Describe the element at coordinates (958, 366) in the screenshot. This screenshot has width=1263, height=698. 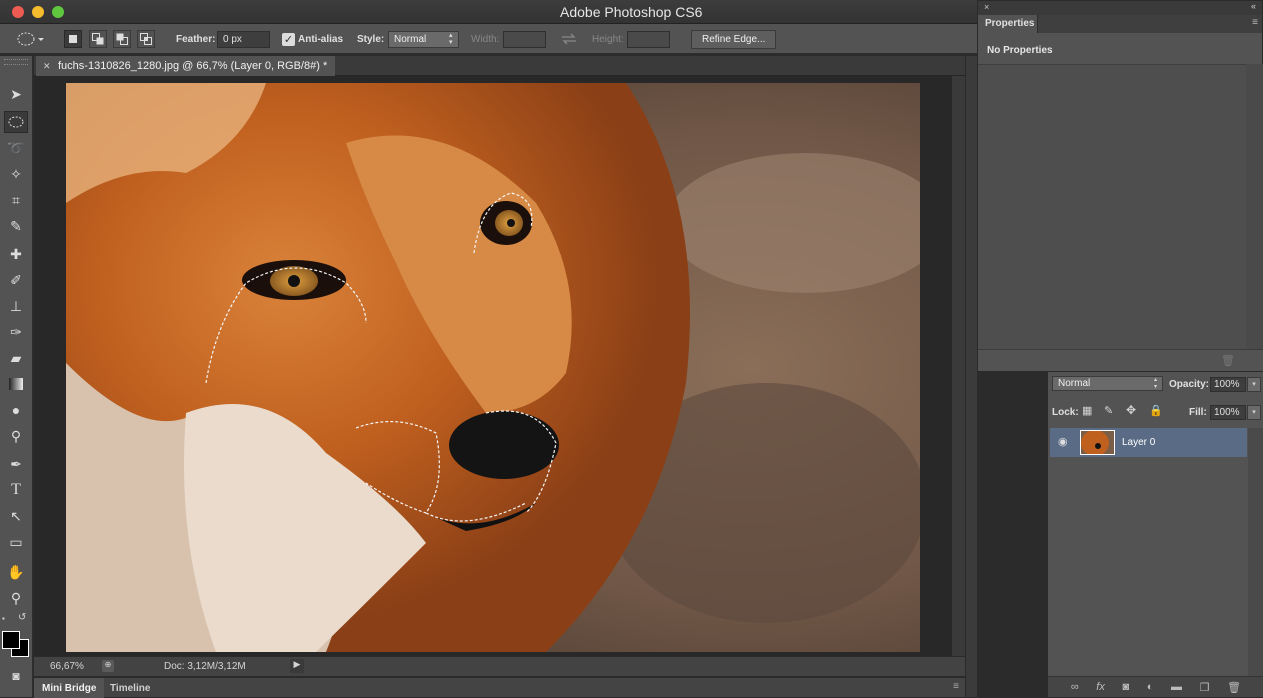
I see `vertical-scrollbar` at that location.